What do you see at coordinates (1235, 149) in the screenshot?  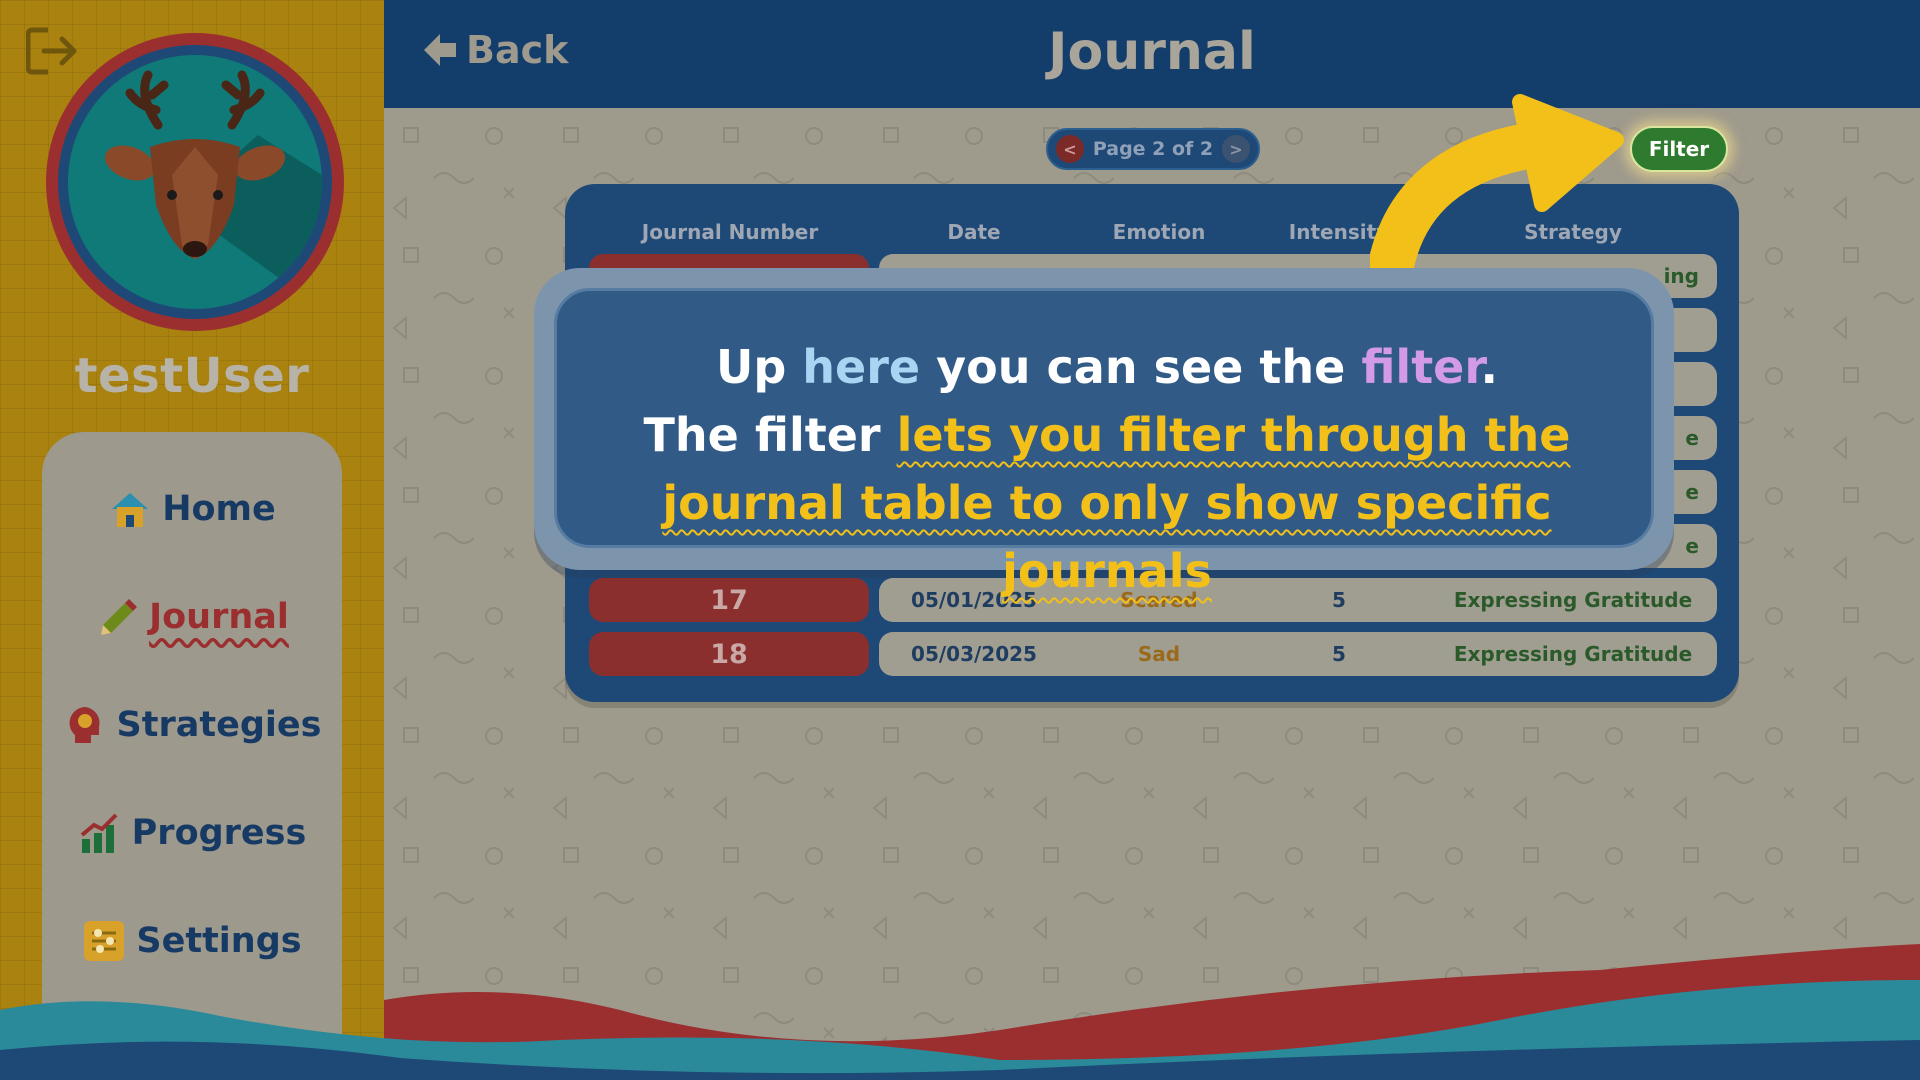 I see `next-page-button: >` at bounding box center [1235, 149].